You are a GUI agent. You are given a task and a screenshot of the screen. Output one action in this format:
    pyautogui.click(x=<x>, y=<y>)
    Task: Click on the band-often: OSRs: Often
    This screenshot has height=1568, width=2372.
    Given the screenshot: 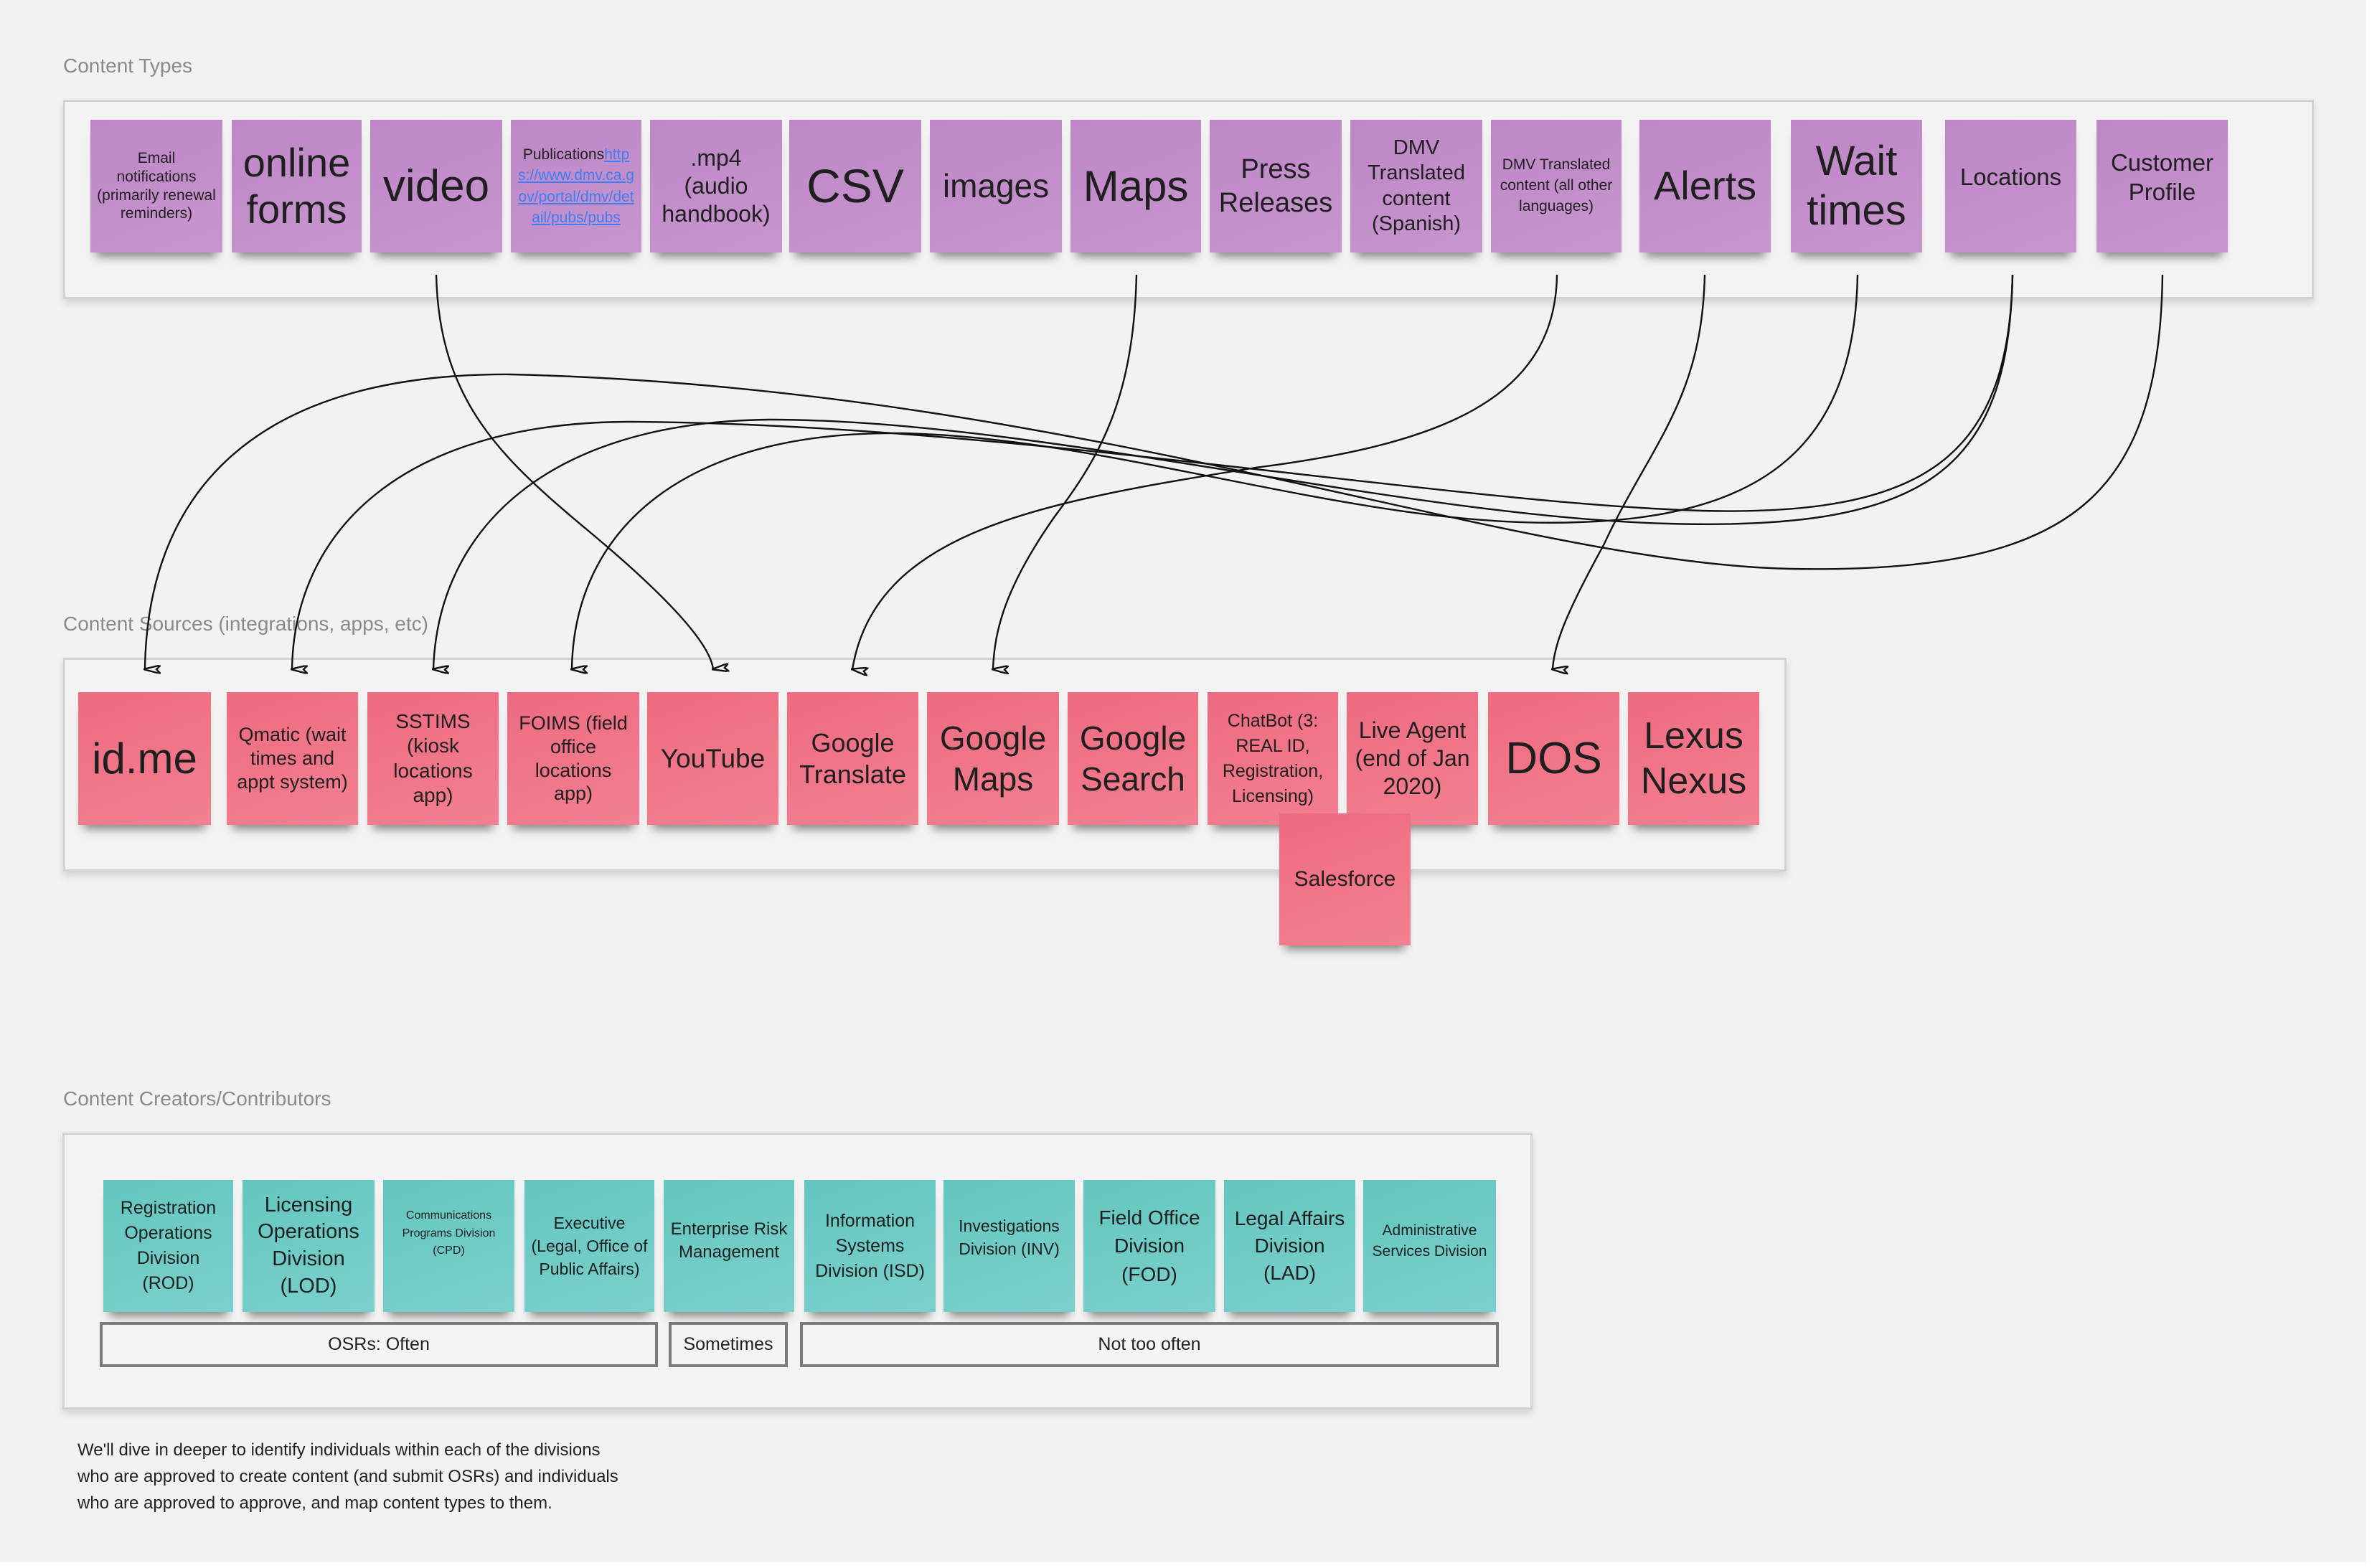 What is the action you would take?
    pyautogui.click(x=379, y=1344)
    